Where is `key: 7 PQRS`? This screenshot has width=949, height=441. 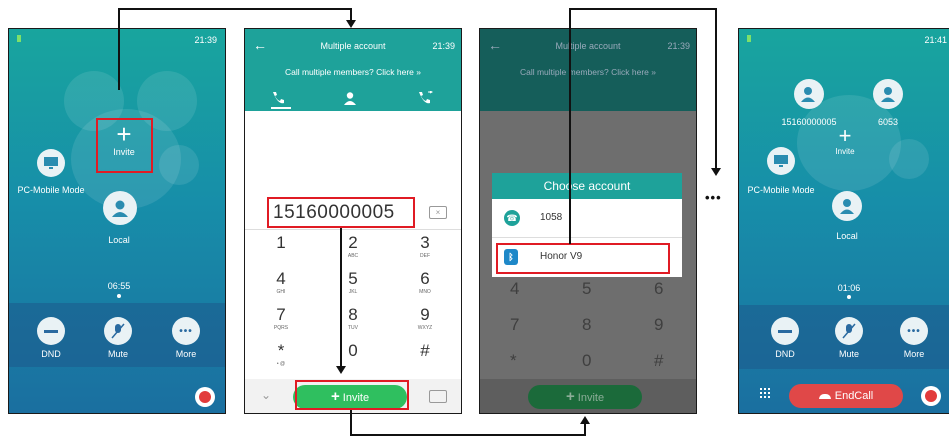
key: 7 PQRS is located at coordinates (281, 323).